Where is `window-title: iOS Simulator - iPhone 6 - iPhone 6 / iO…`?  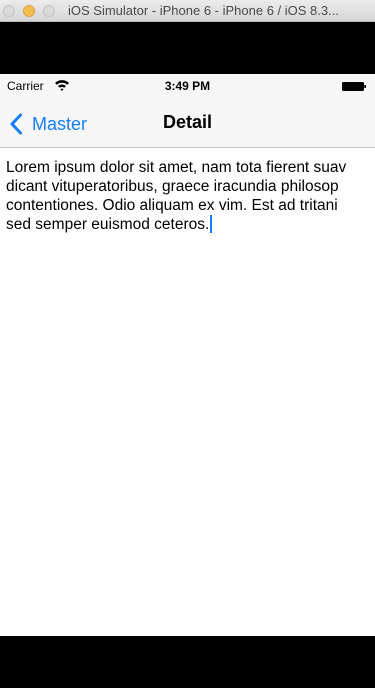
window-title: iOS Simulator - iPhone 6 - iPhone 6 / iO… is located at coordinates (203, 10).